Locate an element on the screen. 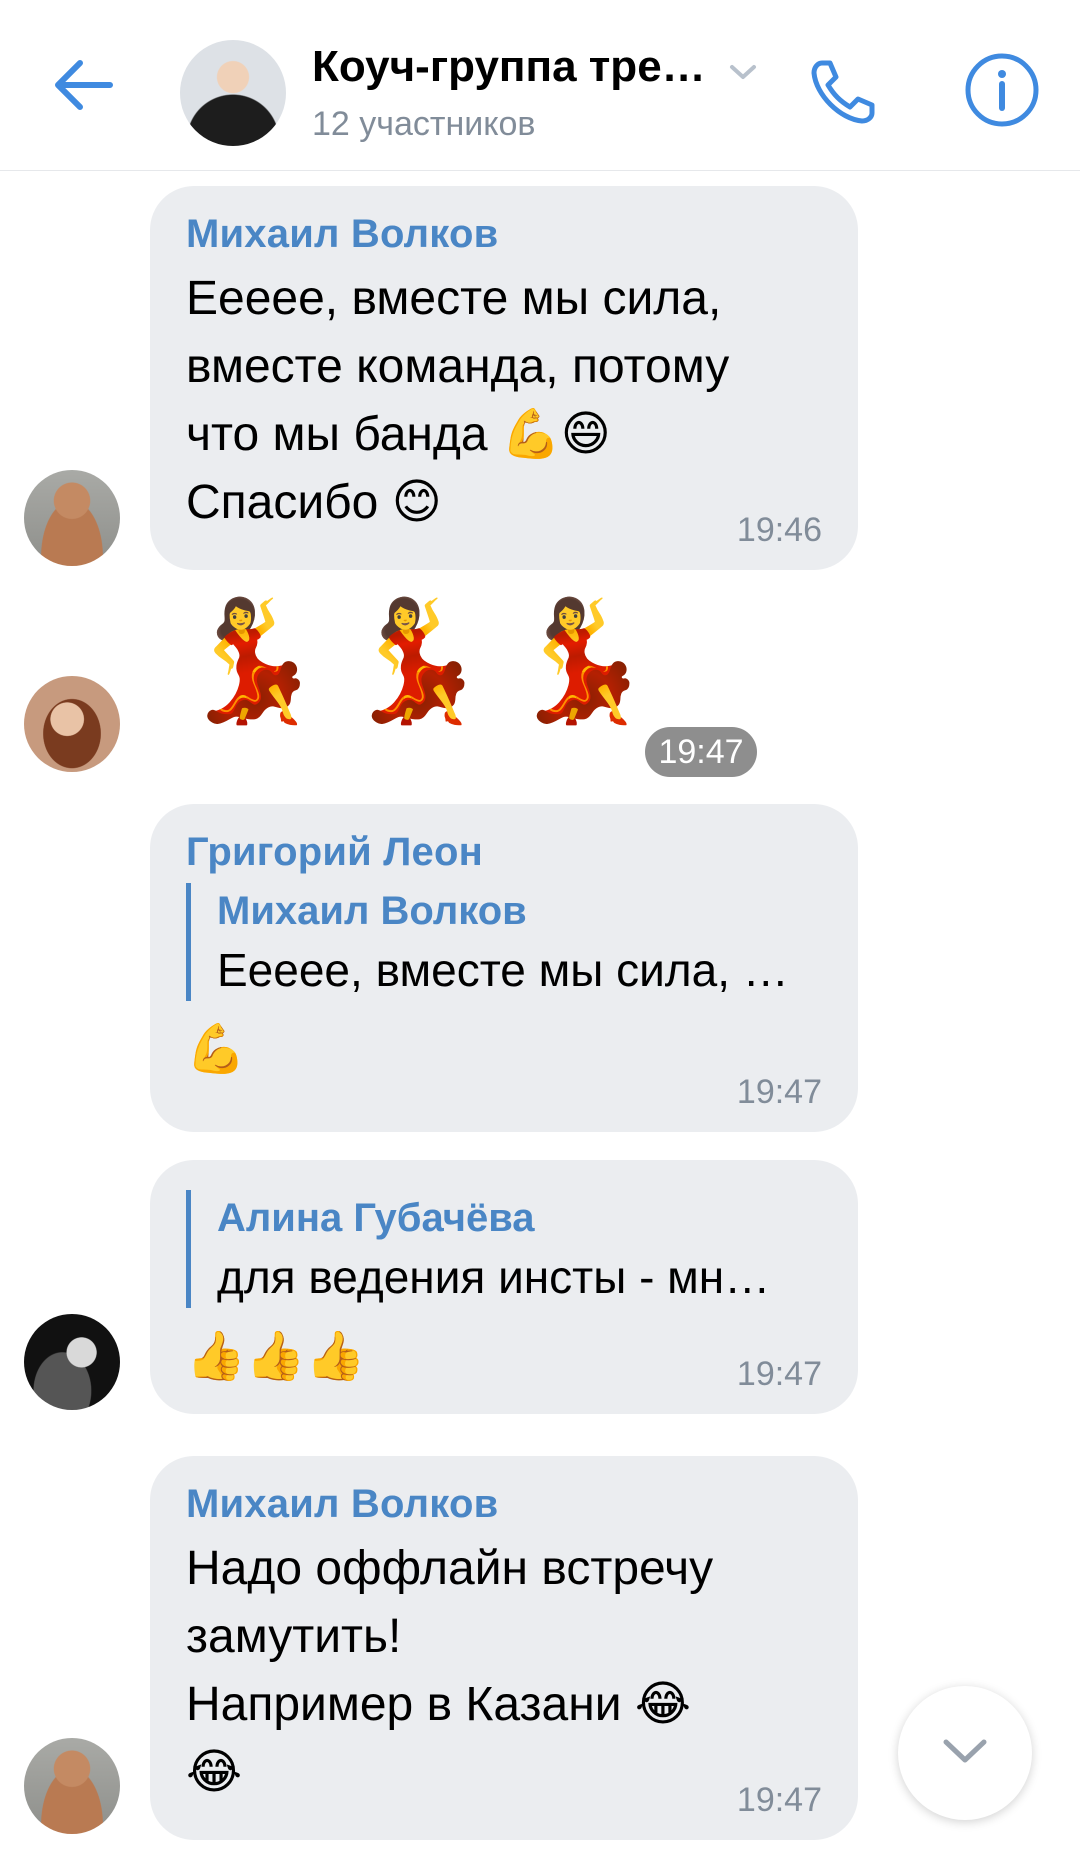 This screenshot has height=1861, width=1080. message-line: замутить! is located at coordinates (294, 1636).